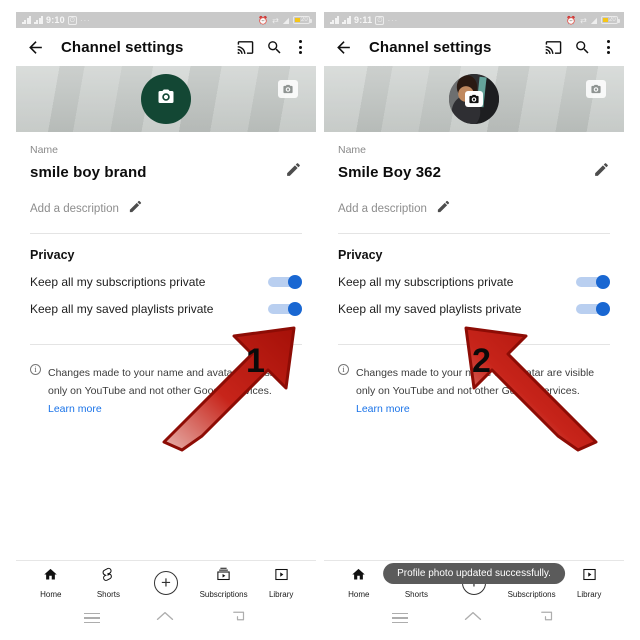 Image resolution: width=640 pixels, height=640 pixels. Describe the element at coordinates (430, 309) in the screenshot. I see `pref-label: Keep all my saved playlists private` at that location.